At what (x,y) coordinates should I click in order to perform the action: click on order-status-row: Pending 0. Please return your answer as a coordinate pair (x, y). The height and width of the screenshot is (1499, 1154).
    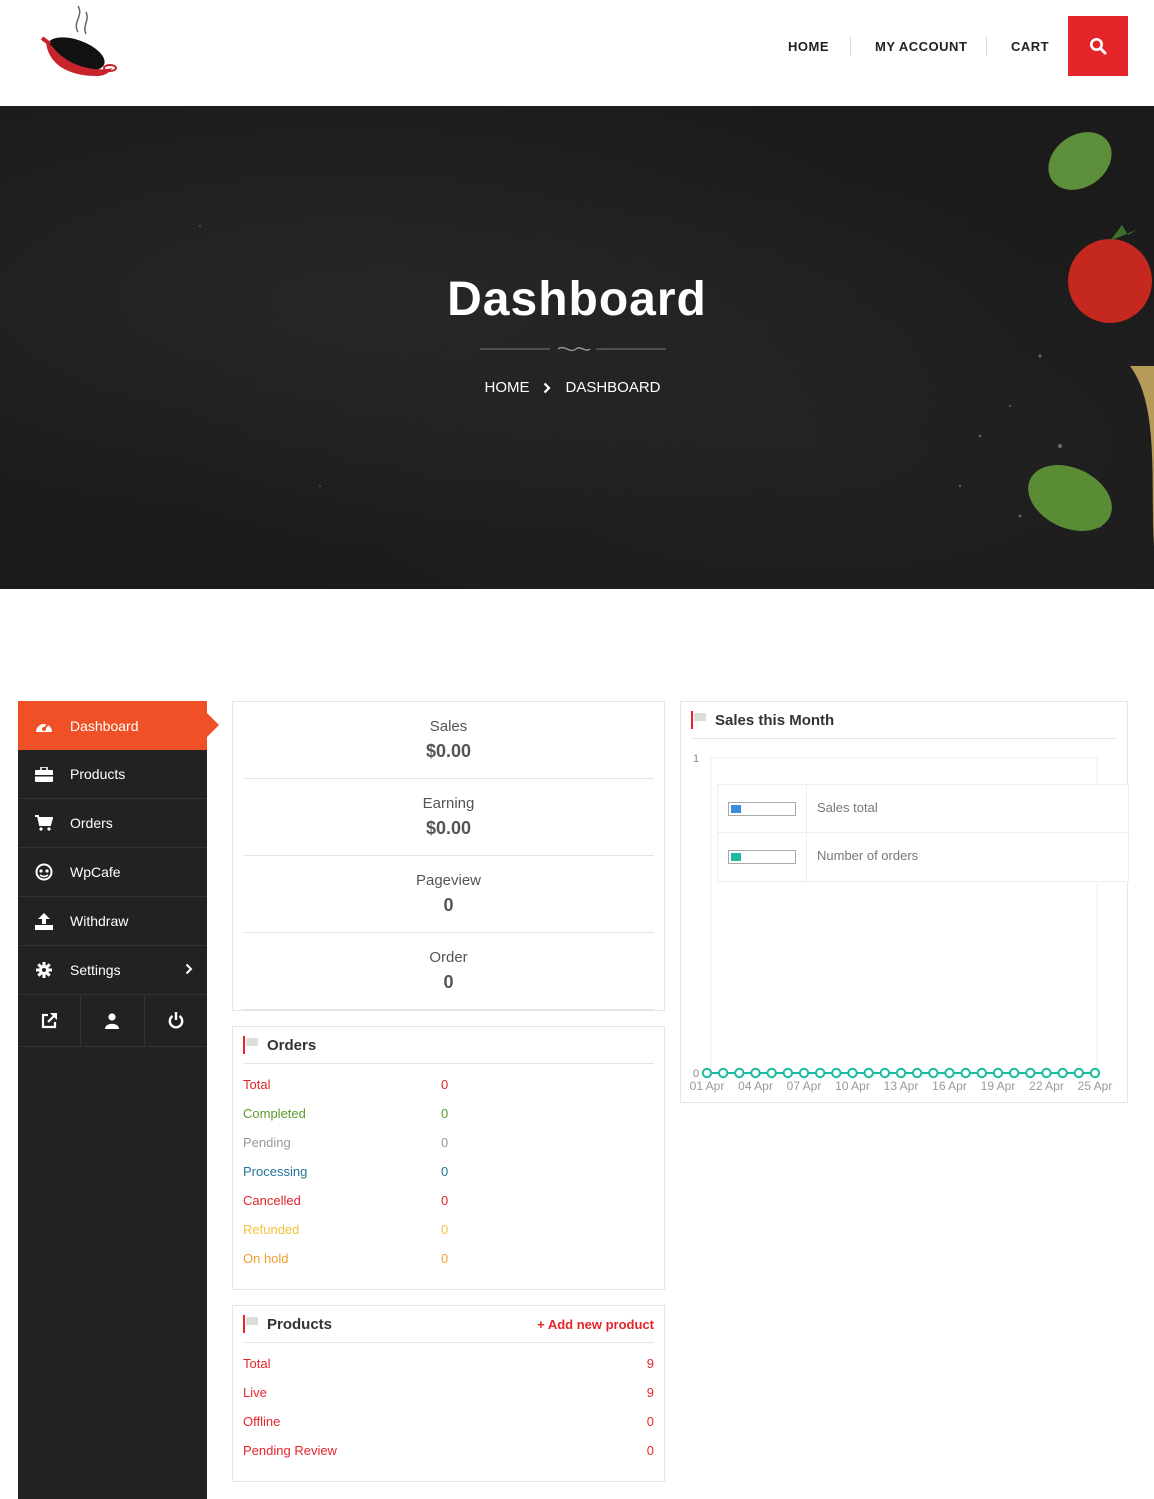
    Looking at the image, I should click on (448, 1143).